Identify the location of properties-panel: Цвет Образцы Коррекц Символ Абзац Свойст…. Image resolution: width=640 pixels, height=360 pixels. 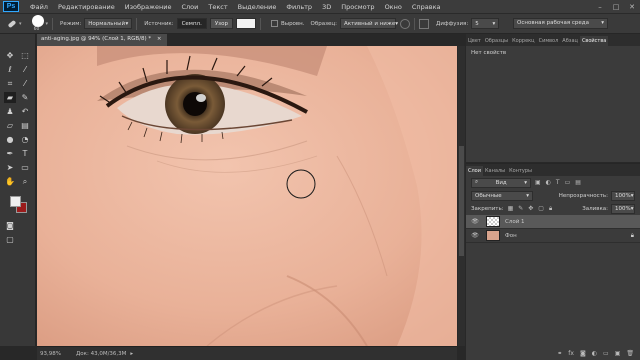
(553, 98).